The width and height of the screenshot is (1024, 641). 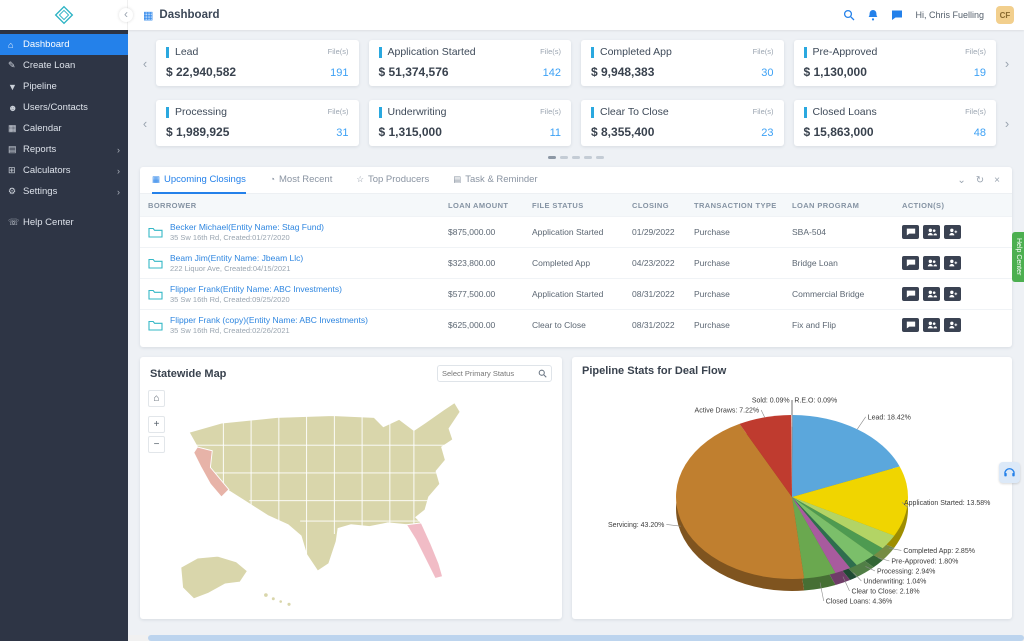 What do you see at coordinates (923, 205) in the screenshot?
I see `column-header-action-s: ACTION(S)` at bounding box center [923, 205].